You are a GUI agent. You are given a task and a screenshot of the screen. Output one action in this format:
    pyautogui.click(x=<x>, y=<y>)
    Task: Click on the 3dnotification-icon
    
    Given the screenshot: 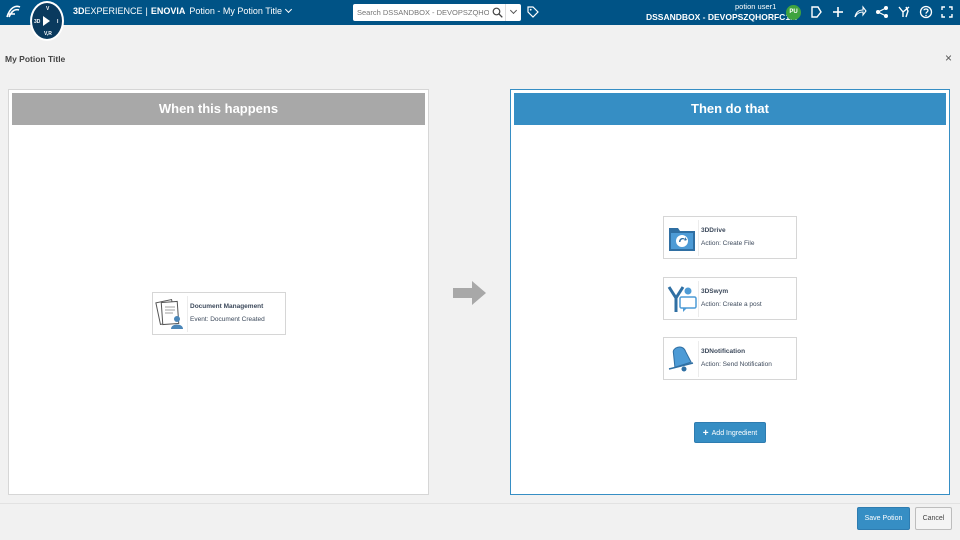 What is the action you would take?
    pyautogui.click(x=681, y=359)
    